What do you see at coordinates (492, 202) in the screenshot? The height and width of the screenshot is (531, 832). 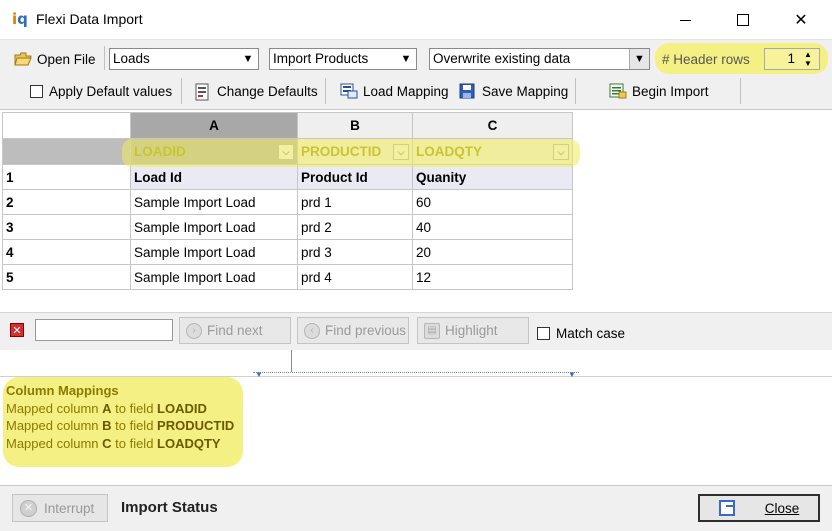 I see `grid-cell: 60` at bounding box center [492, 202].